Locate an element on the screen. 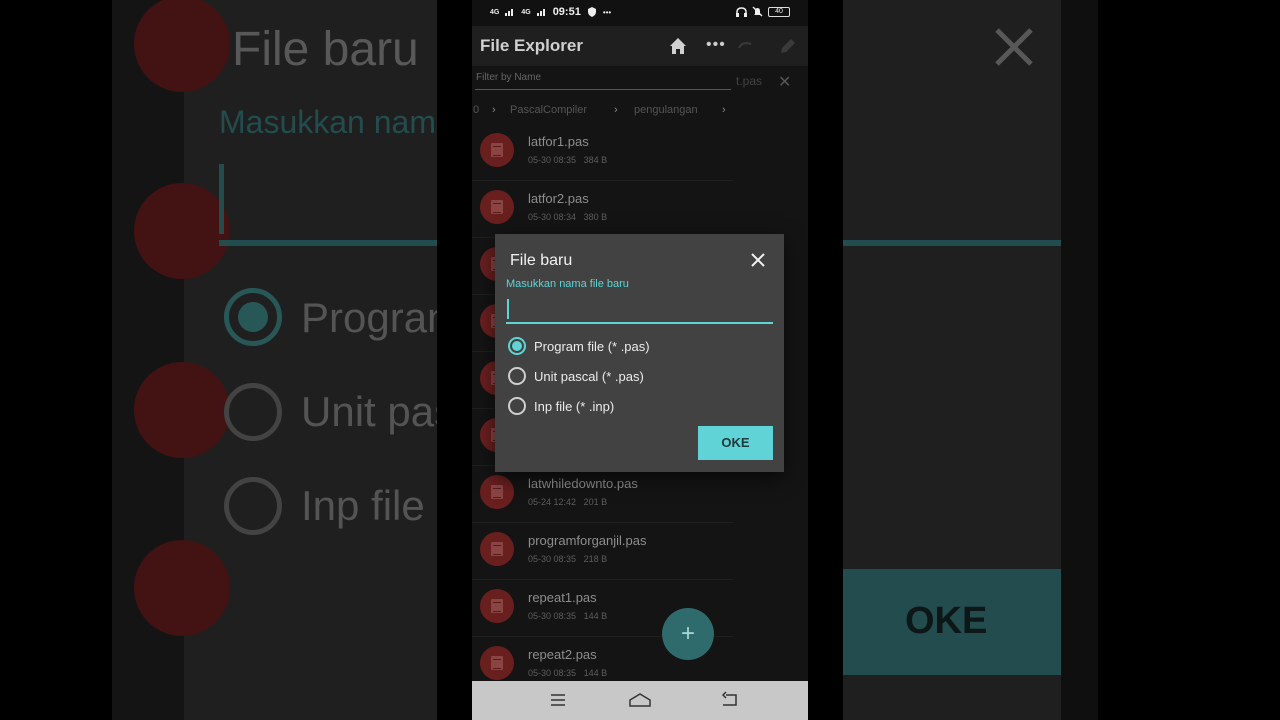 Image resolution: width=1280 pixels, height=720 pixels. radio-option-program: Program file (* .pas) is located at coordinates (579, 346).